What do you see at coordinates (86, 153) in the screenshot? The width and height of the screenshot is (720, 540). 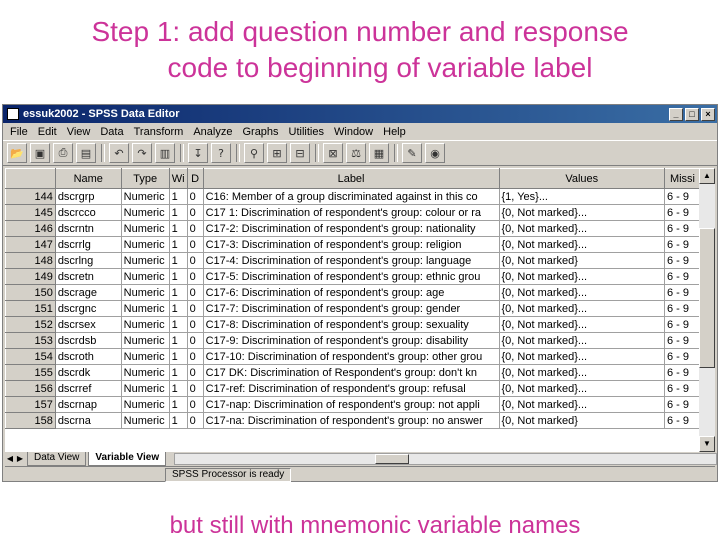 I see `dialog-recall-icon: ▤` at bounding box center [86, 153].